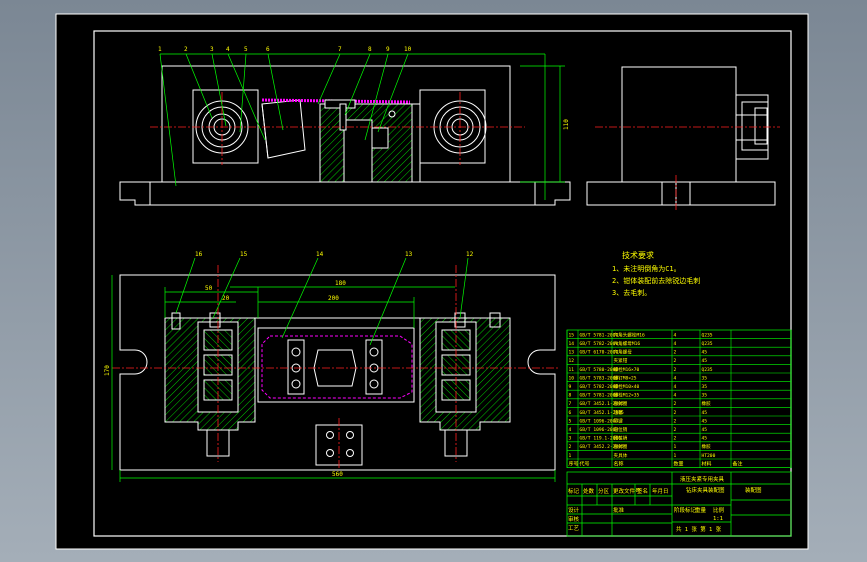 This screenshot has height=562, width=867. I want to click on callout-10: 10, so click(408, 49).